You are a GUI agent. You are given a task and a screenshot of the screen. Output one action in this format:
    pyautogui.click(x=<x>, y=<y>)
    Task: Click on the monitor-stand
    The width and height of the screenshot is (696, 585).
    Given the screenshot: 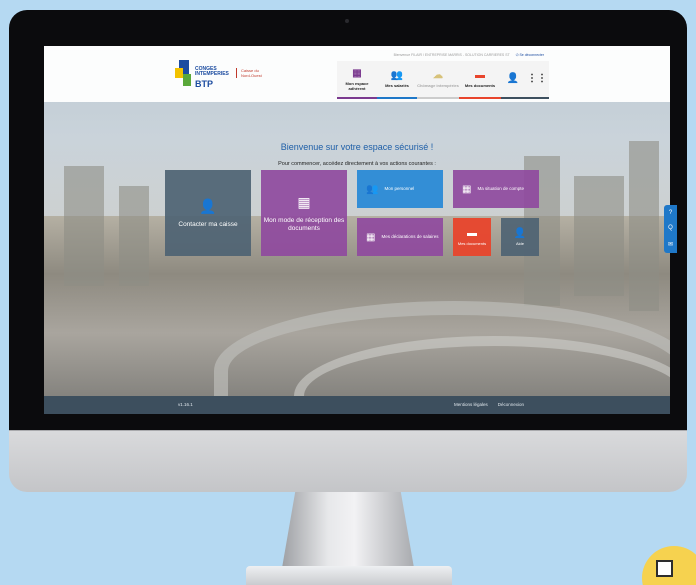 What is the action you would take?
    pyautogui.click(x=348, y=530)
    